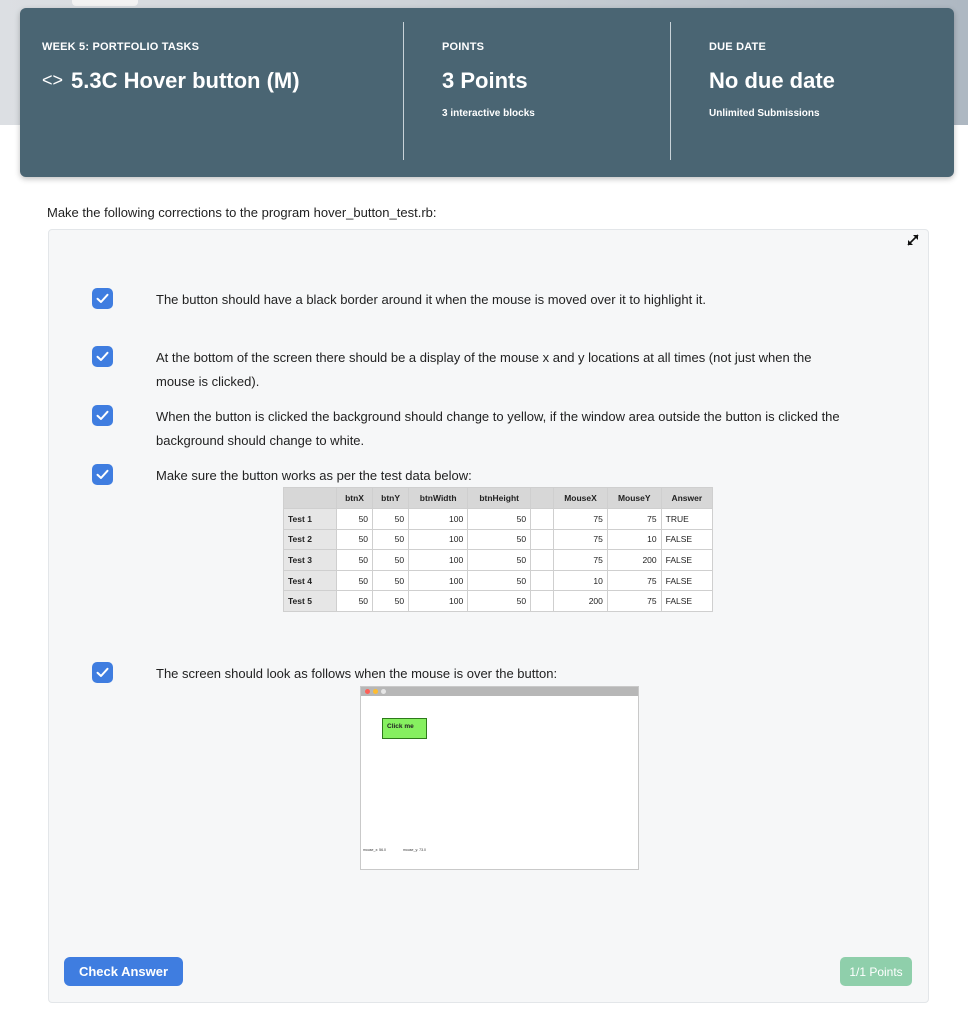  I want to click on task-title-row: <> 5.3C Hover button (M), so click(171, 81).